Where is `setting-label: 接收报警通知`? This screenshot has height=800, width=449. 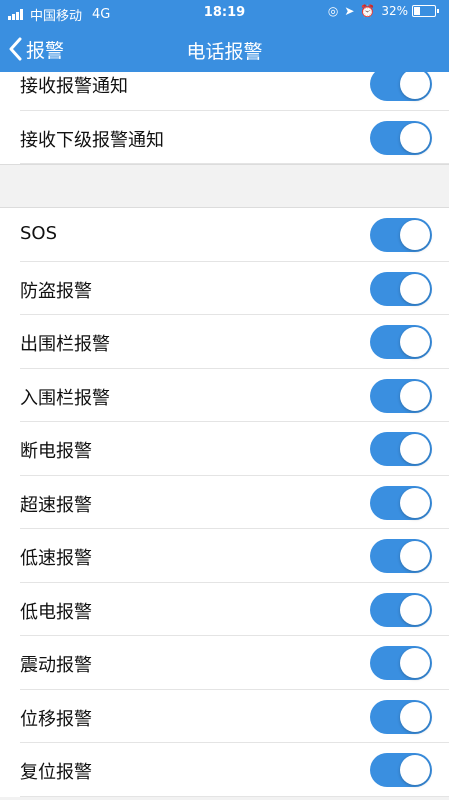 setting-label: 接收报警通知 is located at coordinates (74, 86).